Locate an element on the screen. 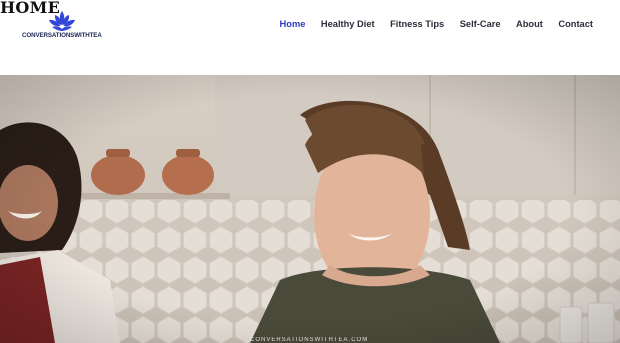 The image size is (620, 343). nav-item-home: Home is located at coordinates (285, 24).